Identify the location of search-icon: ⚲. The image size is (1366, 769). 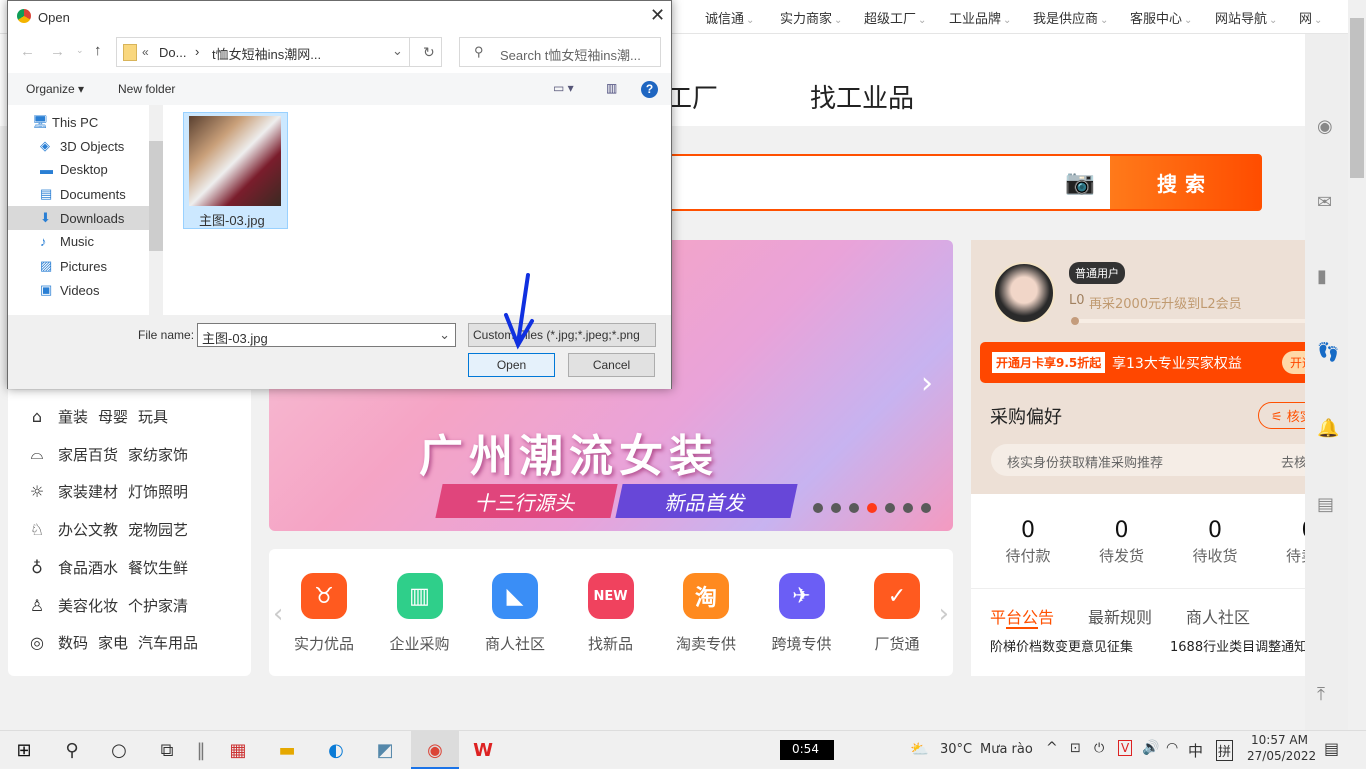
(72, 750).